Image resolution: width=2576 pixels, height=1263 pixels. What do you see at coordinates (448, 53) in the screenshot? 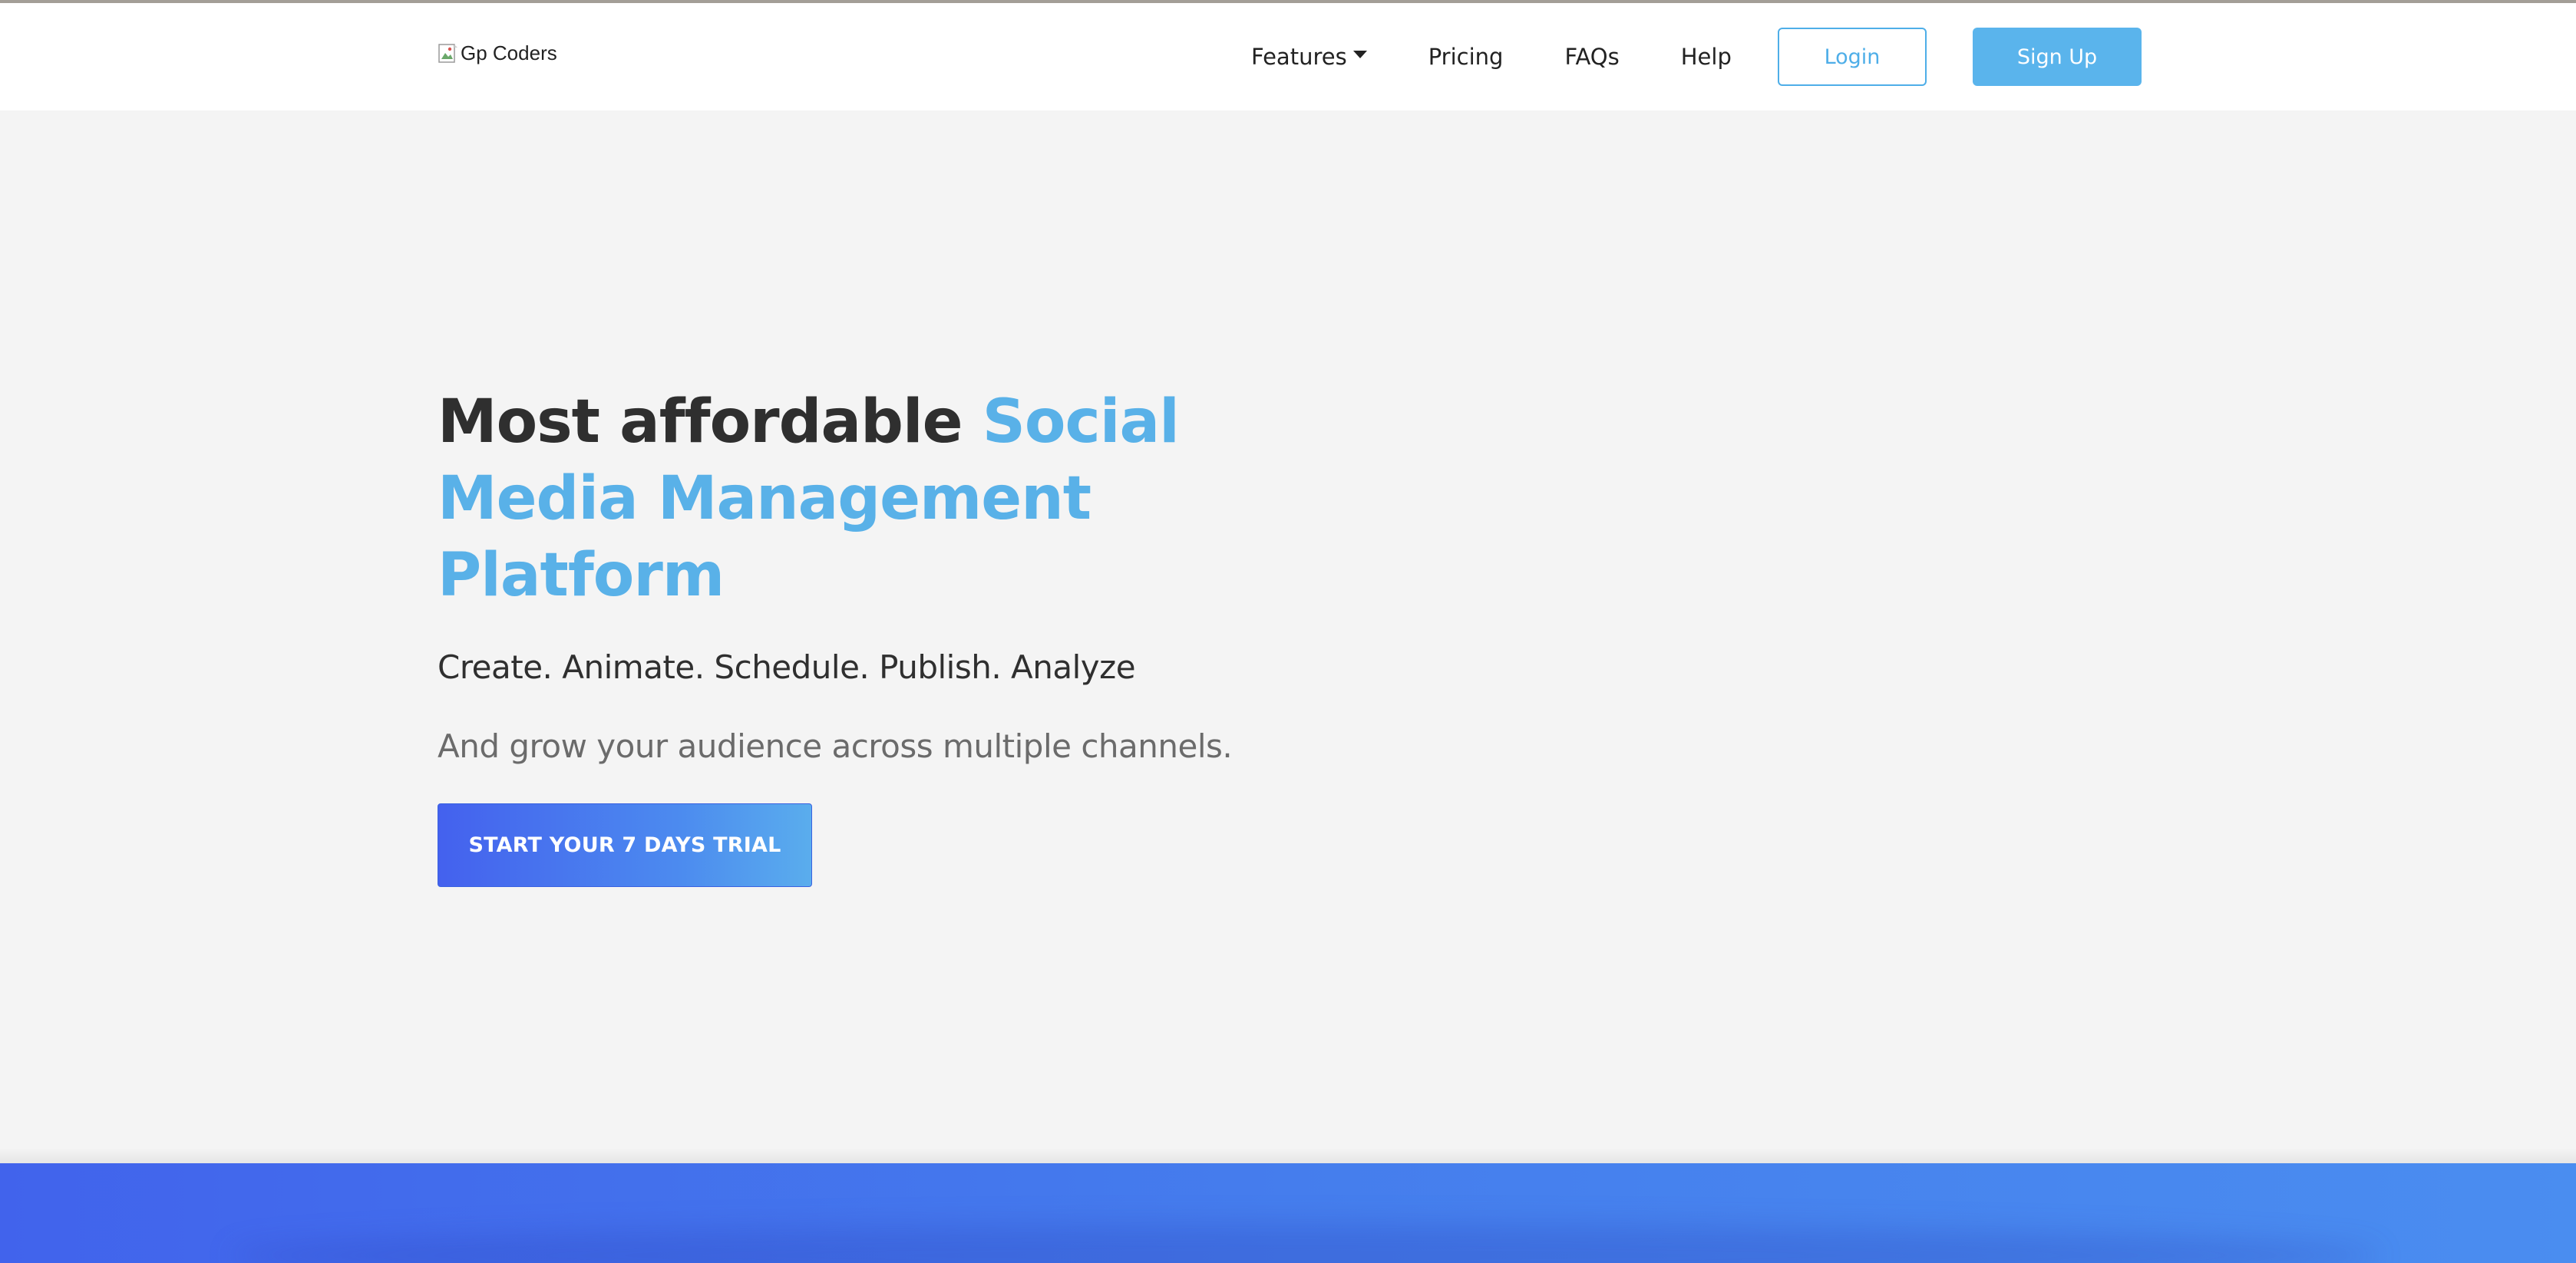
I see `broken-image-icon` at bounding box center [448, 53].